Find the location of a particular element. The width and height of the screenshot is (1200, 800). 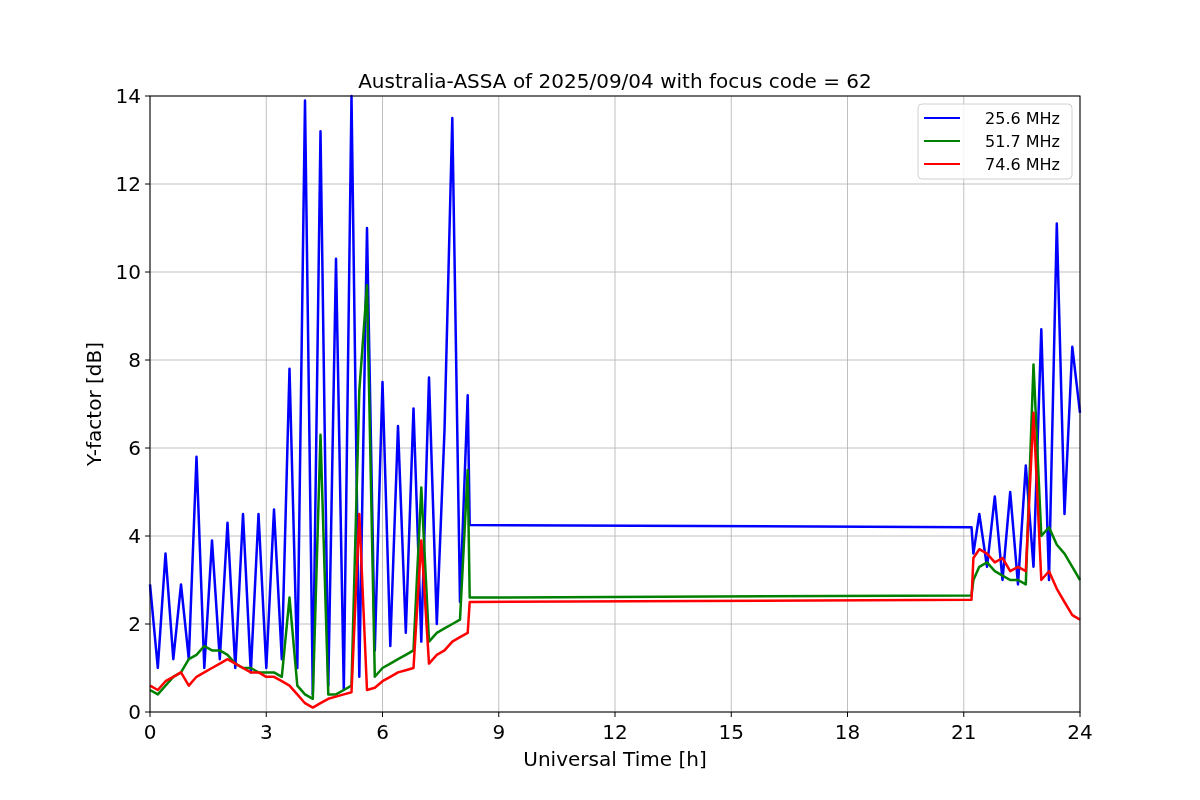

x-tick-label: 21 is located at coordinates (964, 732).